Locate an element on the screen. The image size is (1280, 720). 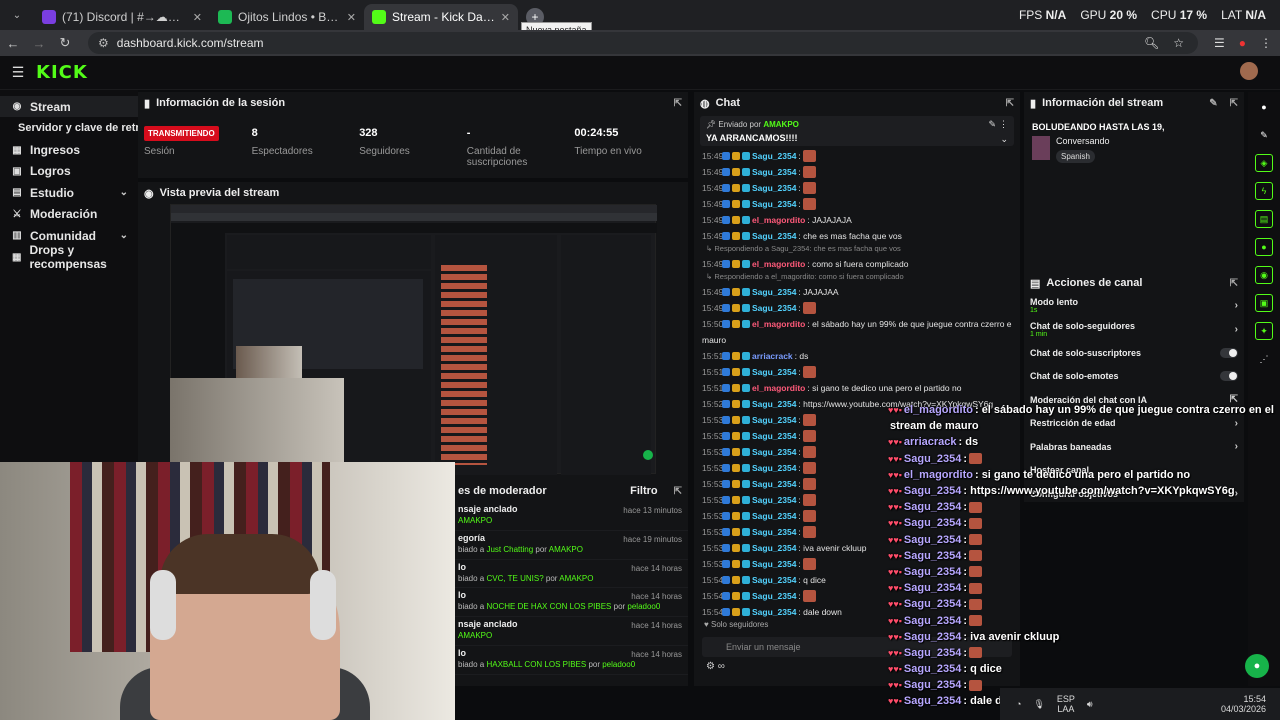
zoom-icon: 🔍︎ is located at coordinates (1151, 43).